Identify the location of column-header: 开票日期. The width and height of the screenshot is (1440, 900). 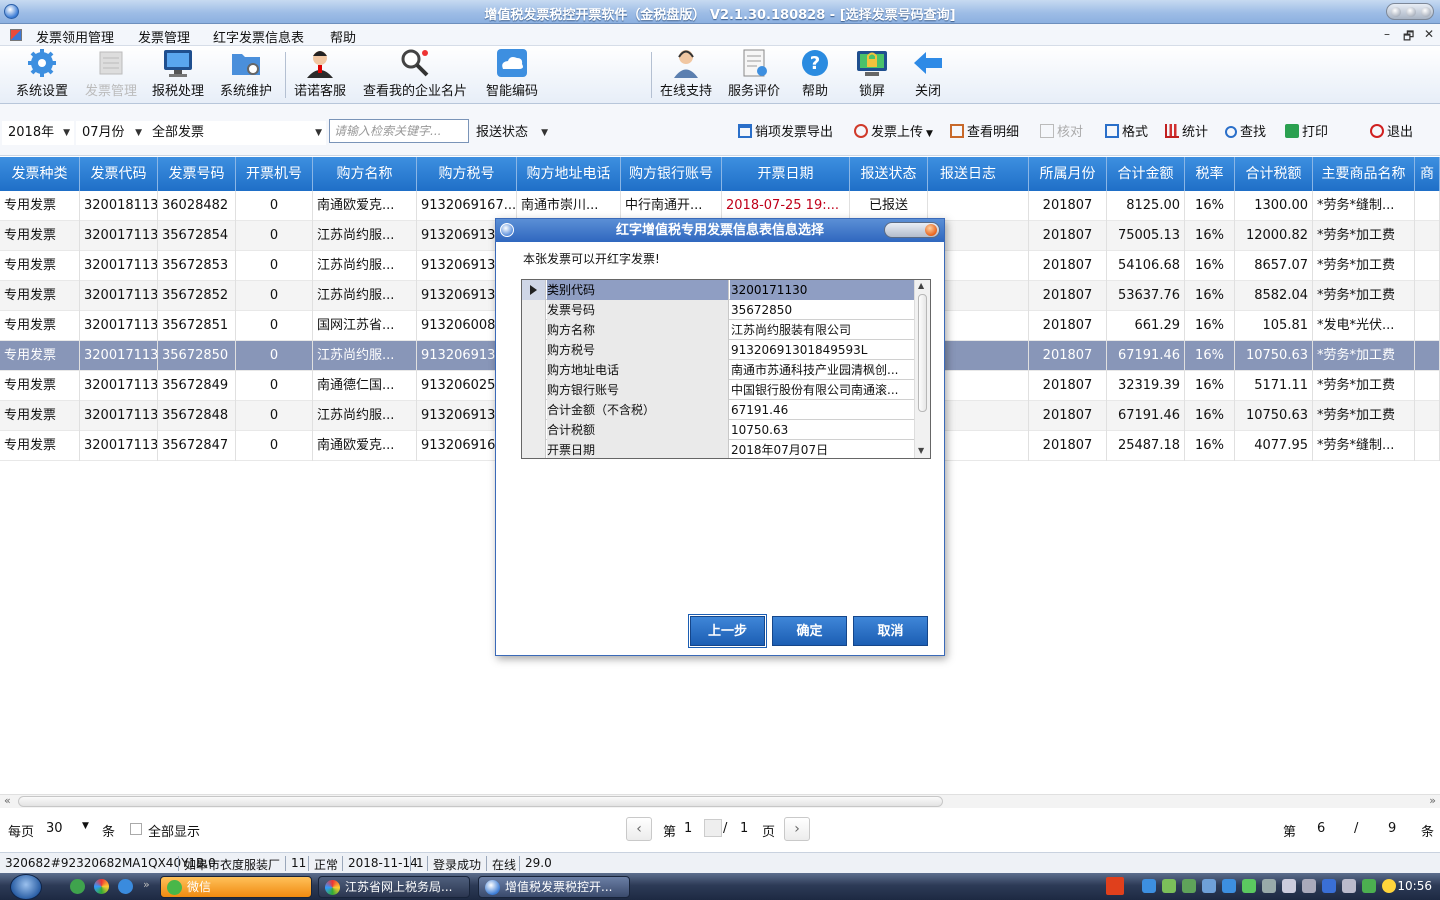
(786, 174).